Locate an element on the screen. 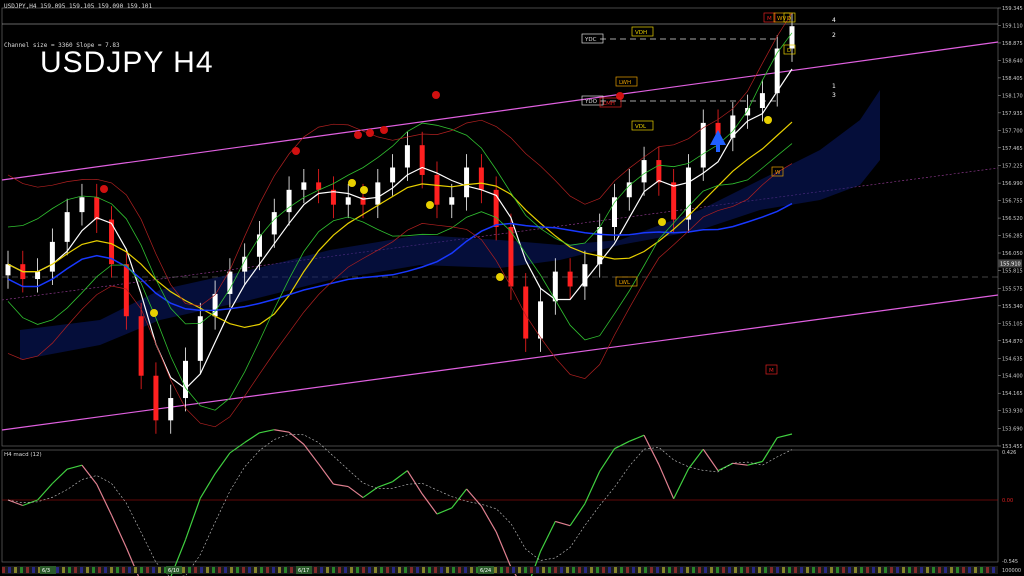 This screenshot has width=1024, height=576. date-label: 6/10 is located at coordinates (173, 571).